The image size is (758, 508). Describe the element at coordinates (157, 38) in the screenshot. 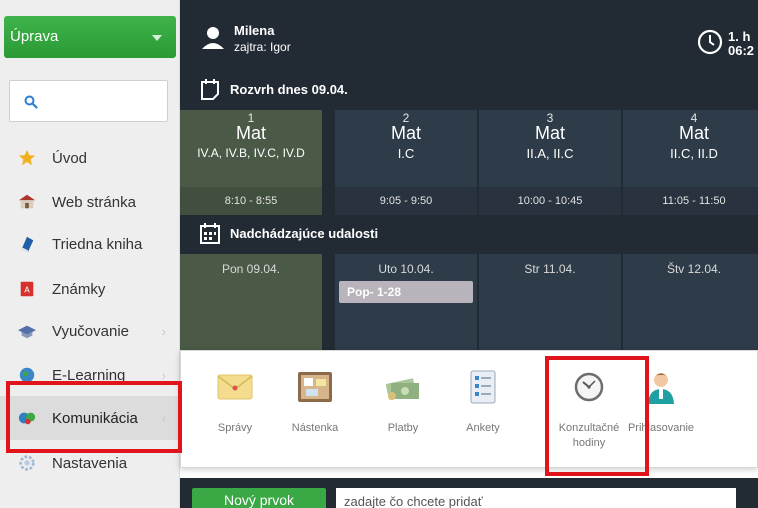

I see `chevron-down-icon` at that location.